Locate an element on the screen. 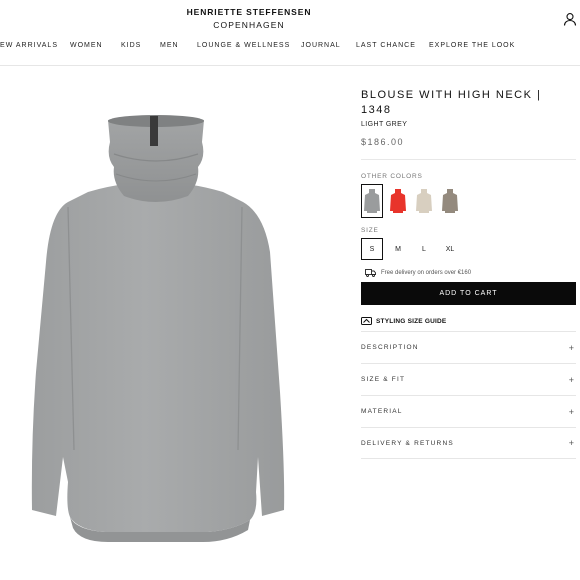  nav-item-women: WOMEN is located at coordinates (86, 46).